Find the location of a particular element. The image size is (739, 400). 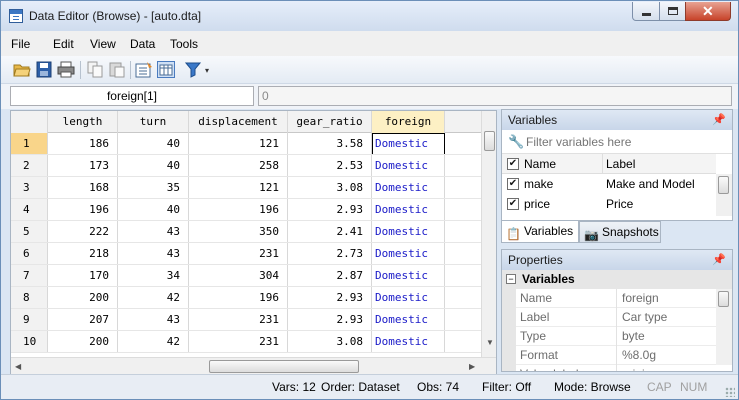

property-row-type: Type byte is located at coordinates (617, 336).